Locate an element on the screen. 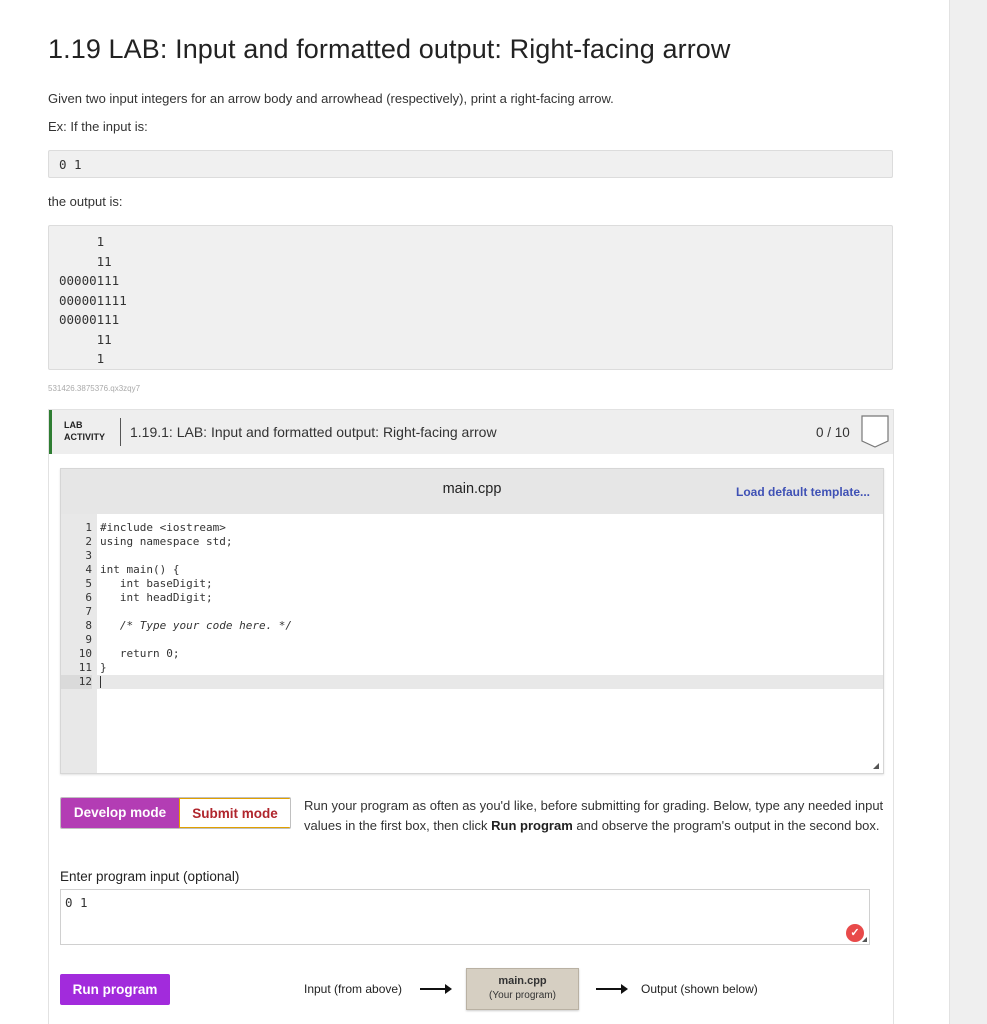 The width and height of the screenshot is (987, 1024). mode-toggle: Develop mode Submit mode is located at coordinates (175, 813).